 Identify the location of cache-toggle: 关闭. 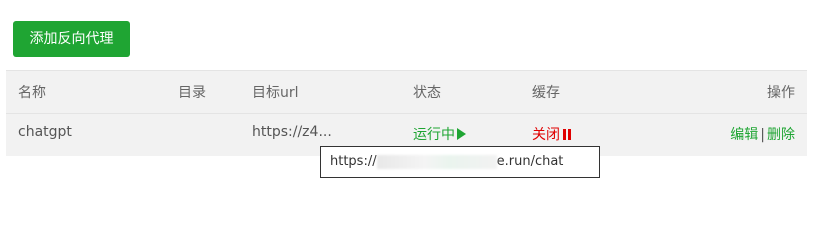
(552, 134).